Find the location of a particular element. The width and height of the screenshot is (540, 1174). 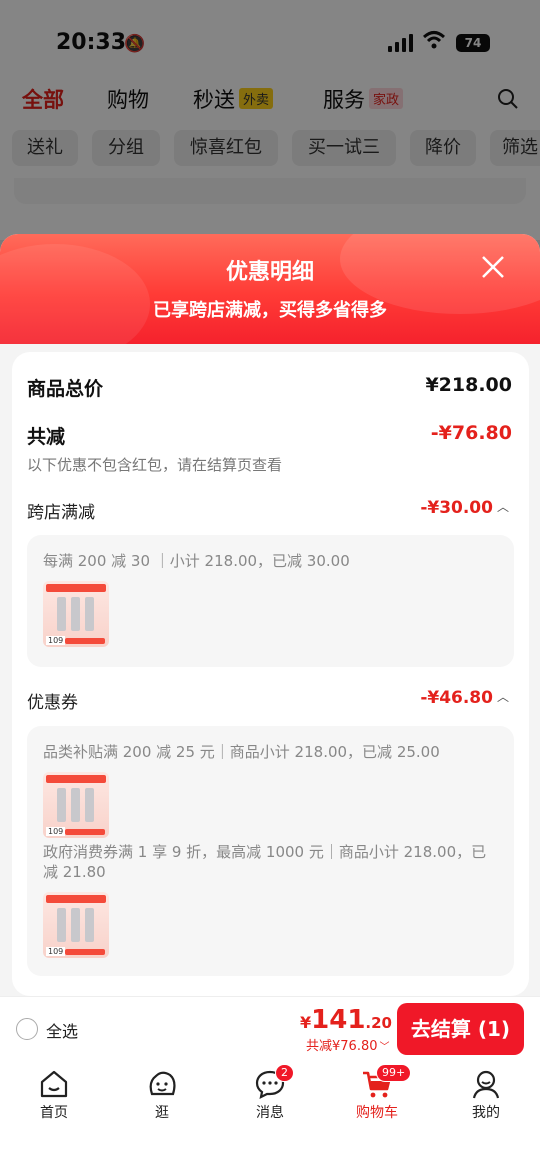

smile-face-icon is located at coordinates (162, 1083).